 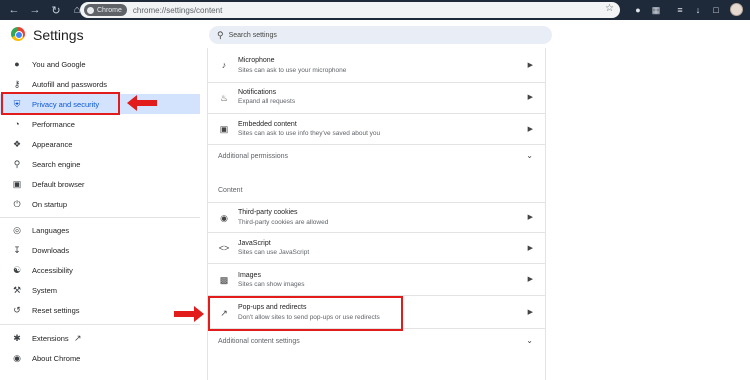 What do you see at coordinates (51, 230) in the screenshot?
I see `sidebar-item-label: Languages` at bounding box center [51, 230].